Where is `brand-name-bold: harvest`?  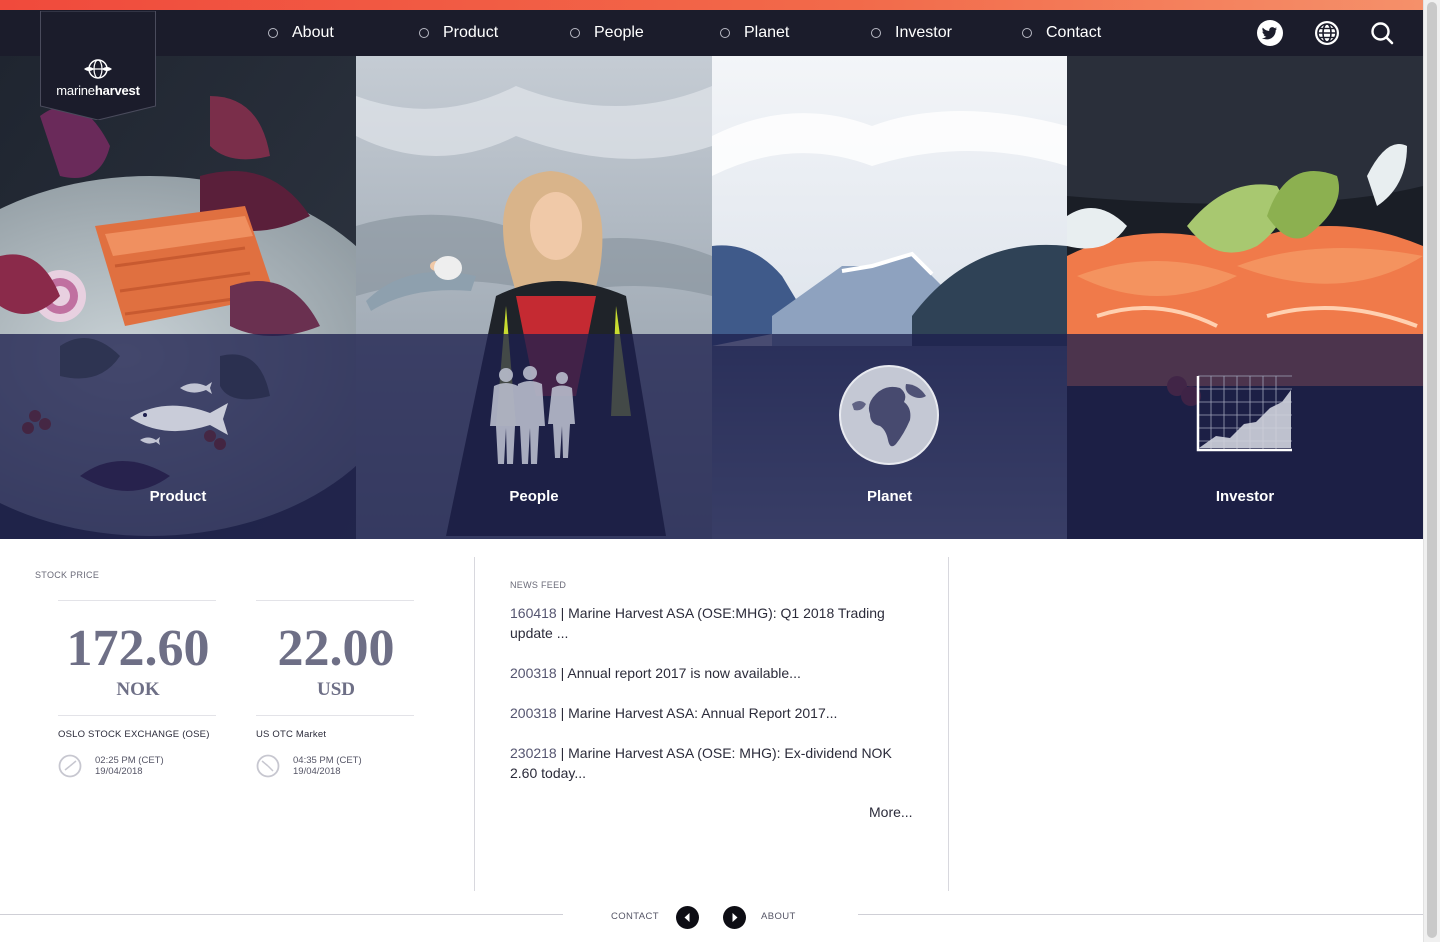 brand-name-bold: harvest is located at coordinates (117, 90).